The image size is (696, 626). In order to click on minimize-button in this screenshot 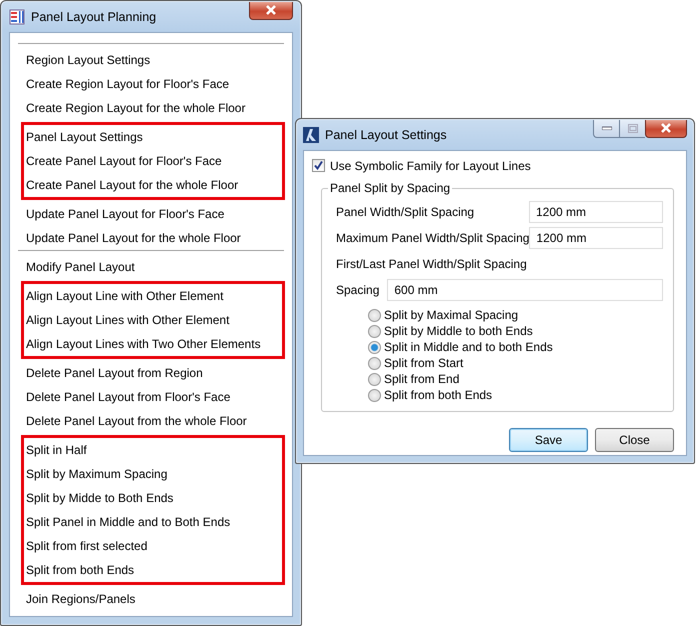, I will do `click(606, 129)`.